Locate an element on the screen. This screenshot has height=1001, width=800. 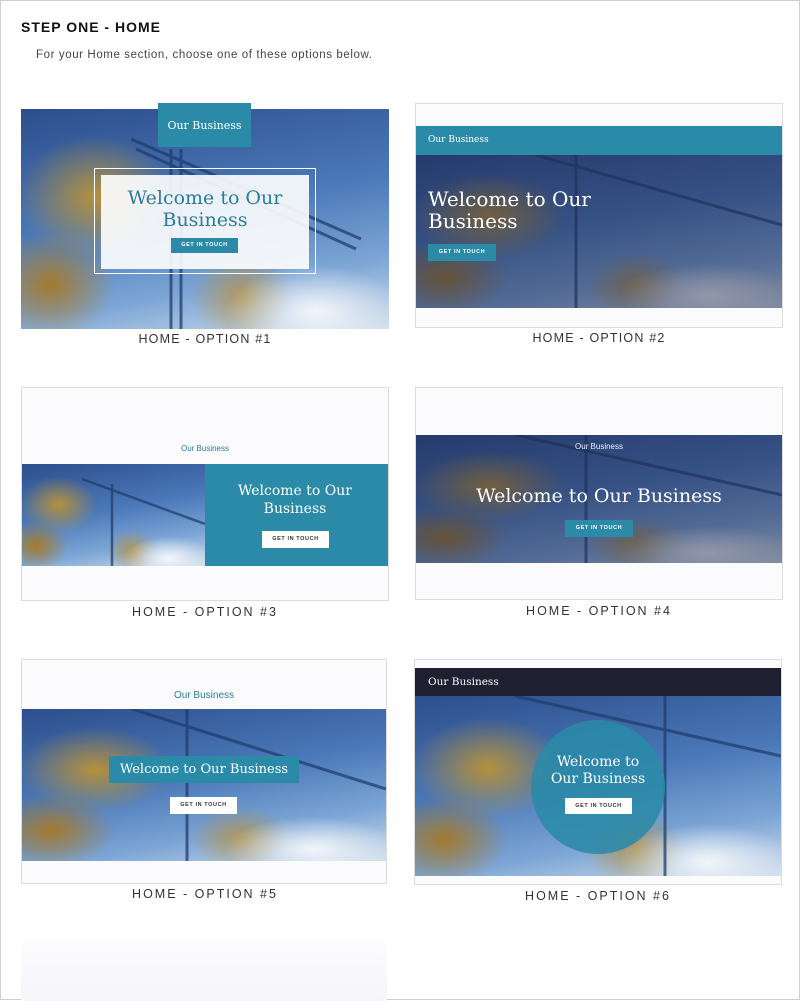
option-6-headline: Welcome to Our Business is located at coordinates (598, 770).